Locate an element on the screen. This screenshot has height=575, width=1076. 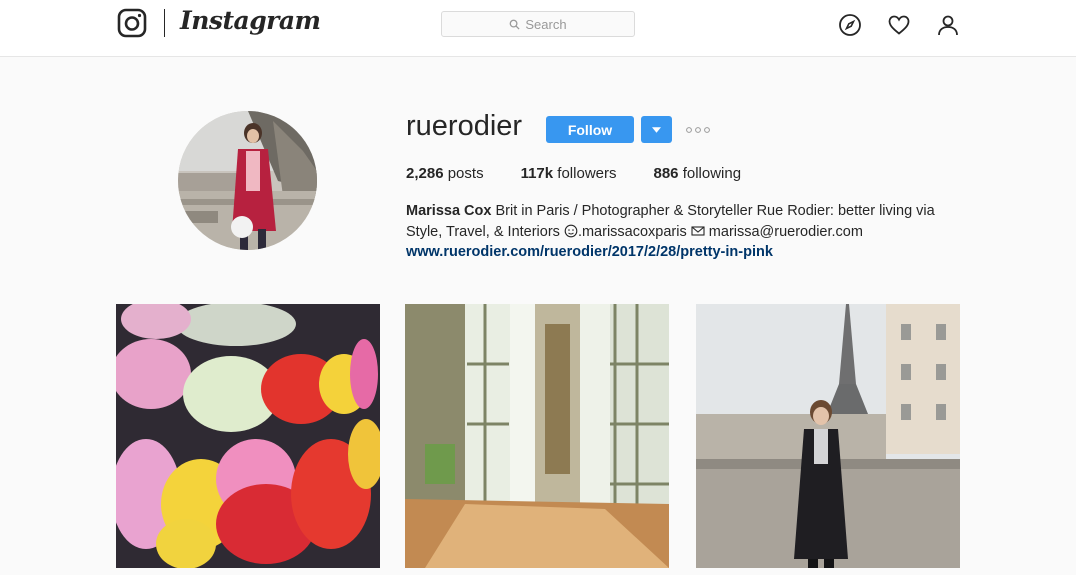
search-placeholder: Search is located at coordinates (546, 24).